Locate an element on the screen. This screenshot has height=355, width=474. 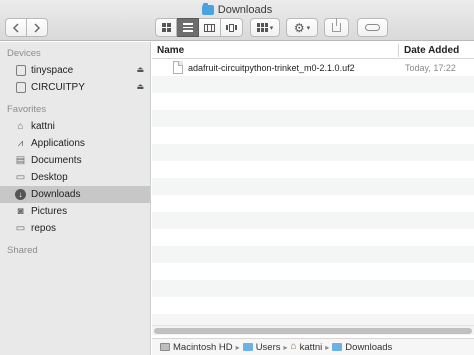
cover-flow-icon is located at coordinates (231, 27).